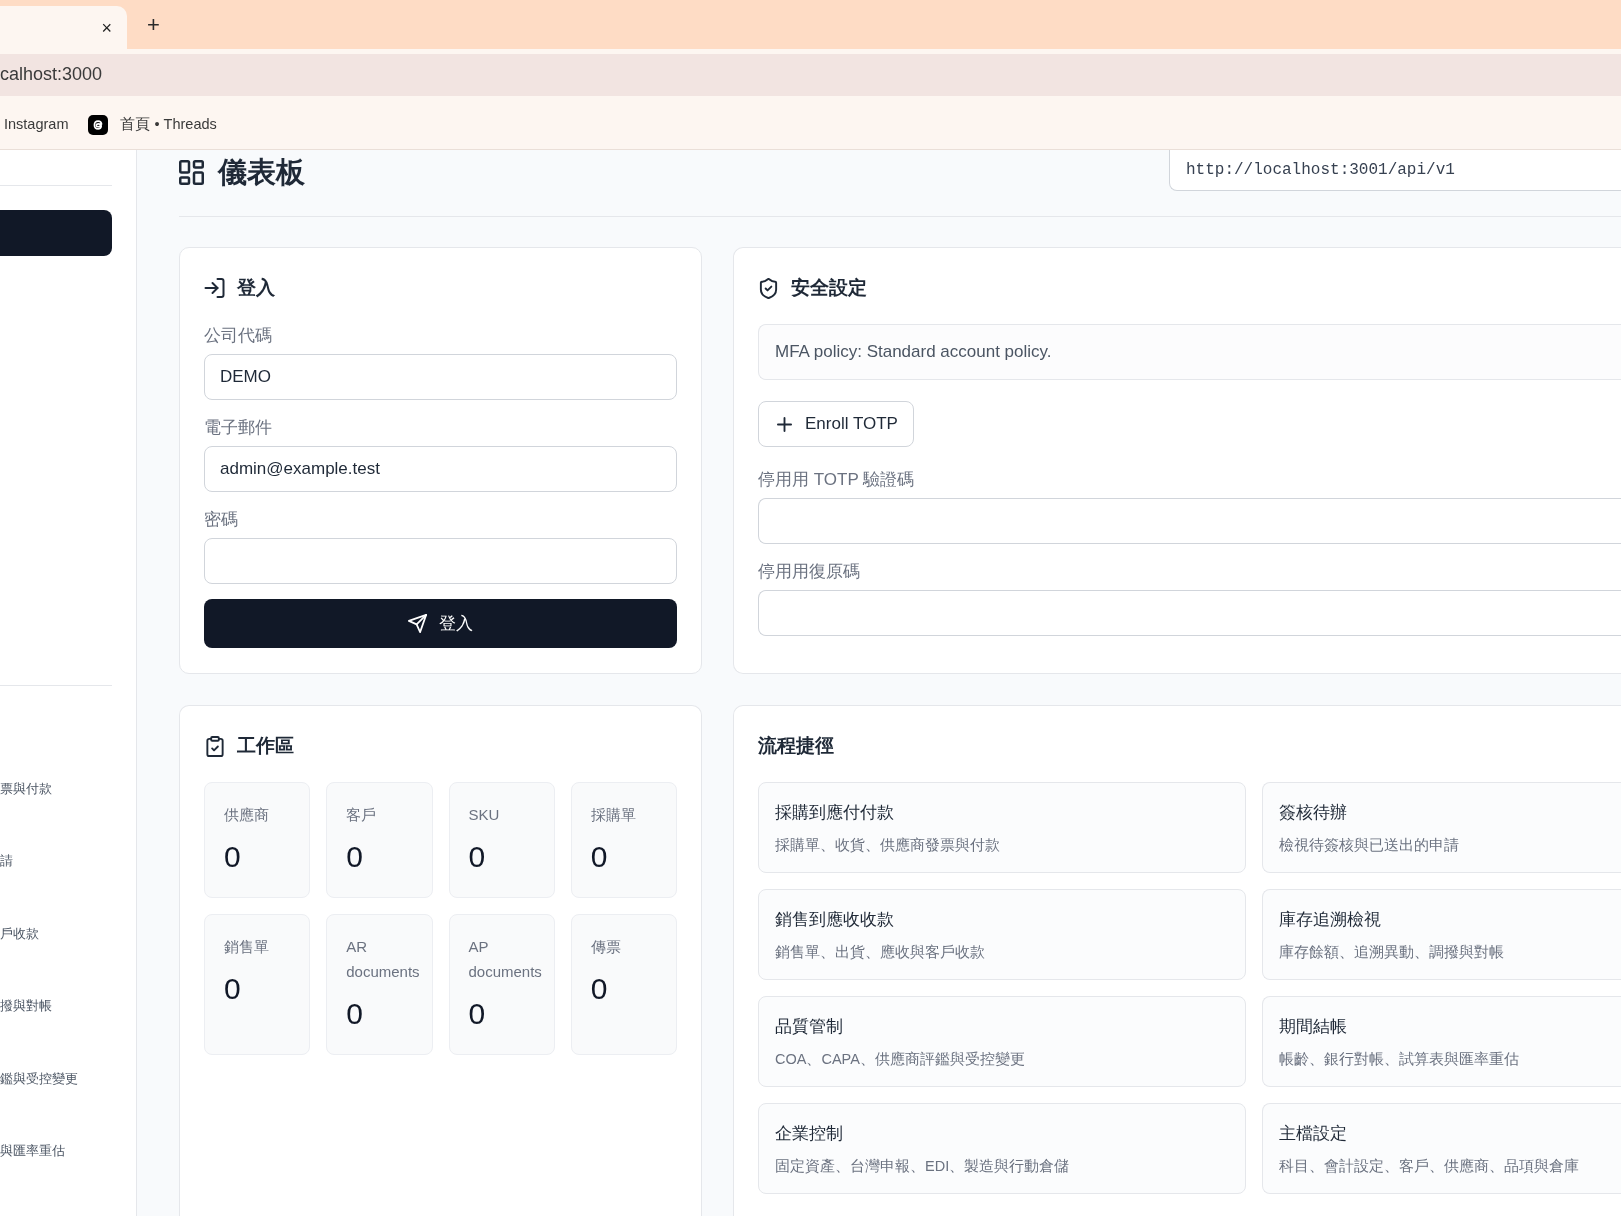 This screenshot has height=1216, width=1621. Describe the element at coordinates (900, 1059) in the screenshot. I see `shortcut-description: COA、CAPA、供應商評鑑與受控變更` at that location.